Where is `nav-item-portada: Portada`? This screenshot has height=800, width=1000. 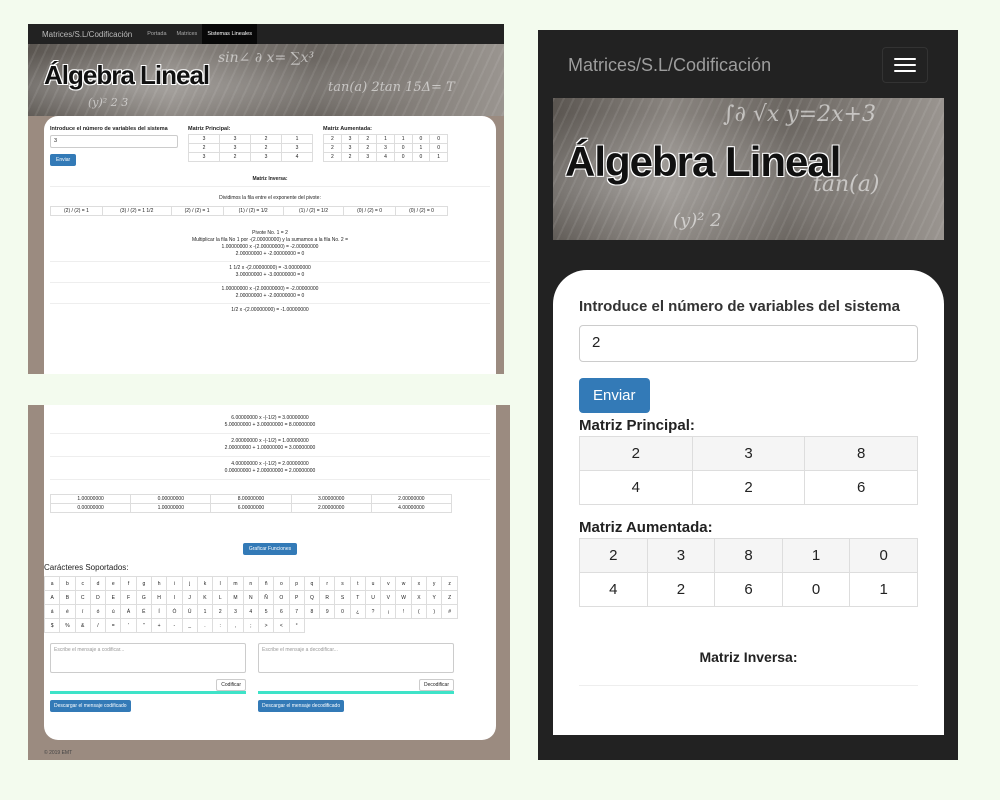
nav-item-portada: Portada is located at coordinates (156, 34).